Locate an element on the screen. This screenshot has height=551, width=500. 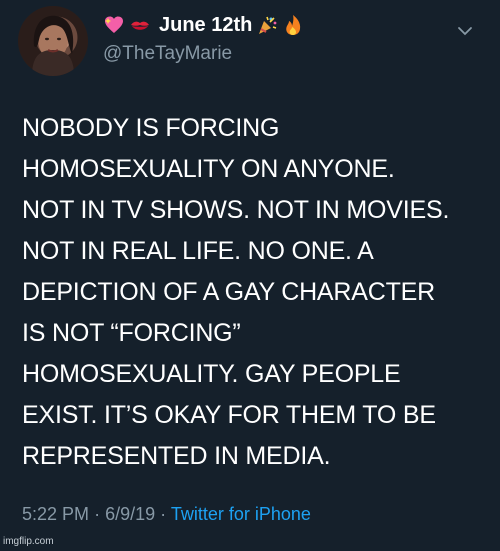
tweet-source-link: Twitter for iPhone is located at coordinates (241, 514).